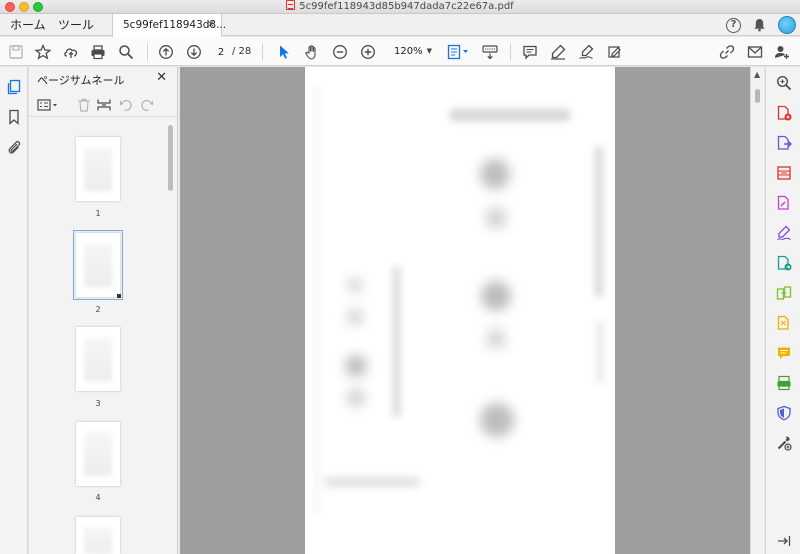 The width and height of the screenshot is (800, 554). Describe the element at coordinates (98, 265) in the screenshot. I see `page-thumbnail-selected` at that location.